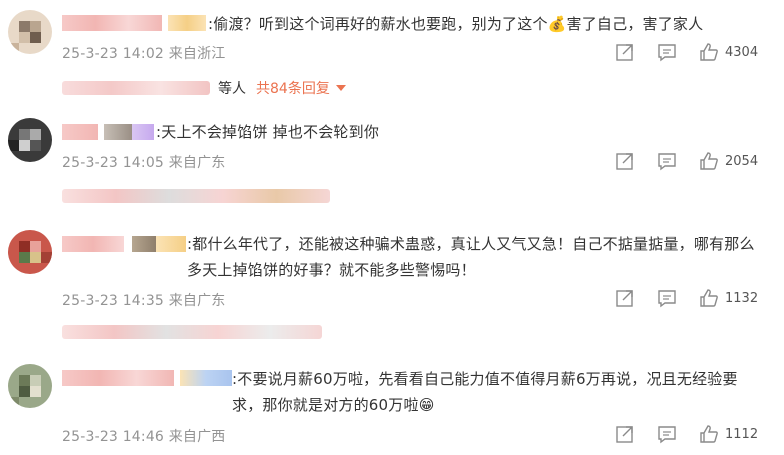  I want to click on comment-actions: 4304, so click(686, 52).